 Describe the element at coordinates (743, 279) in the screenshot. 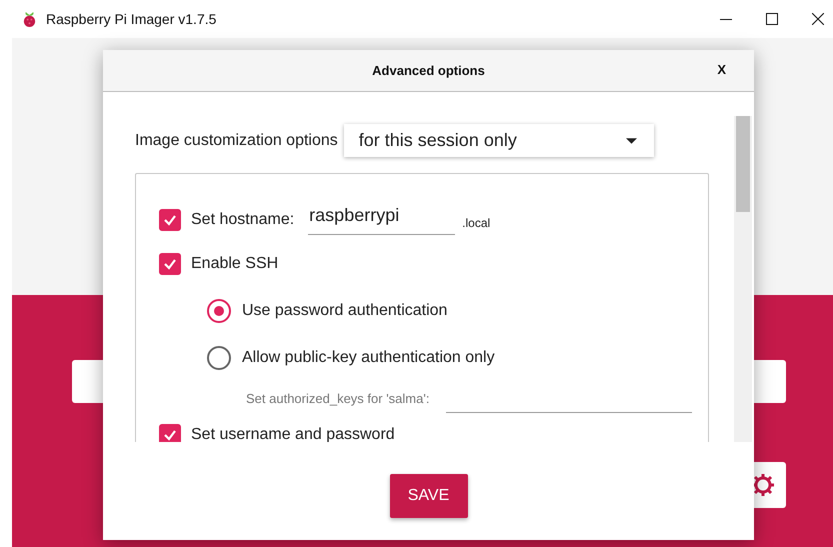

I see `scrollbar` at that location.